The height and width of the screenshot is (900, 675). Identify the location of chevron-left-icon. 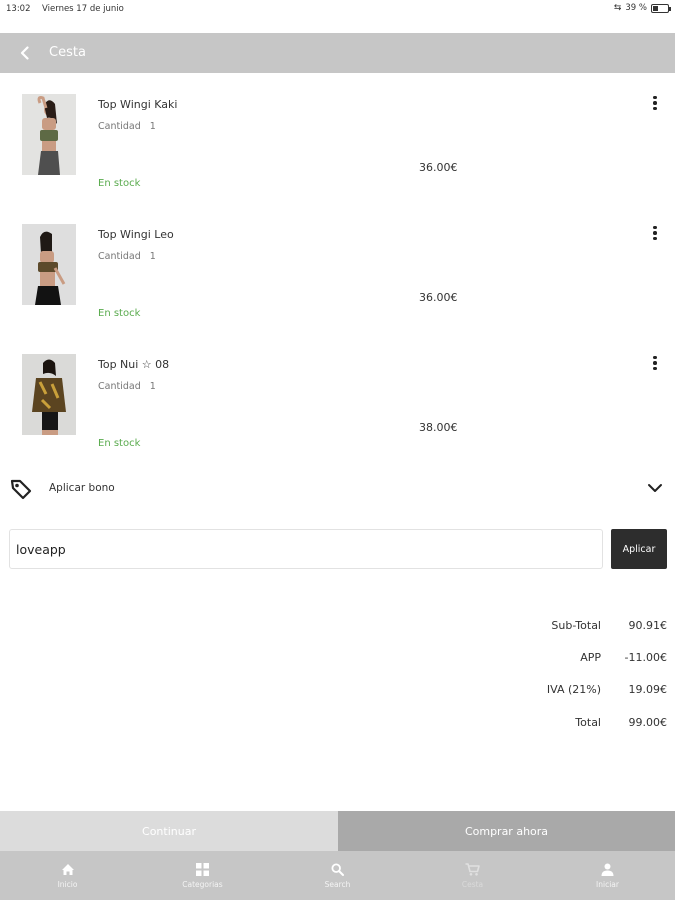
(24, 53).